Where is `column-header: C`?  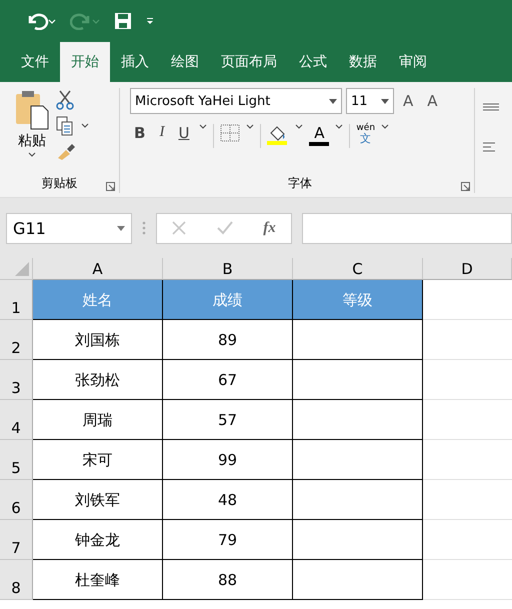 column-header: C is located at coordinates (358, 269).